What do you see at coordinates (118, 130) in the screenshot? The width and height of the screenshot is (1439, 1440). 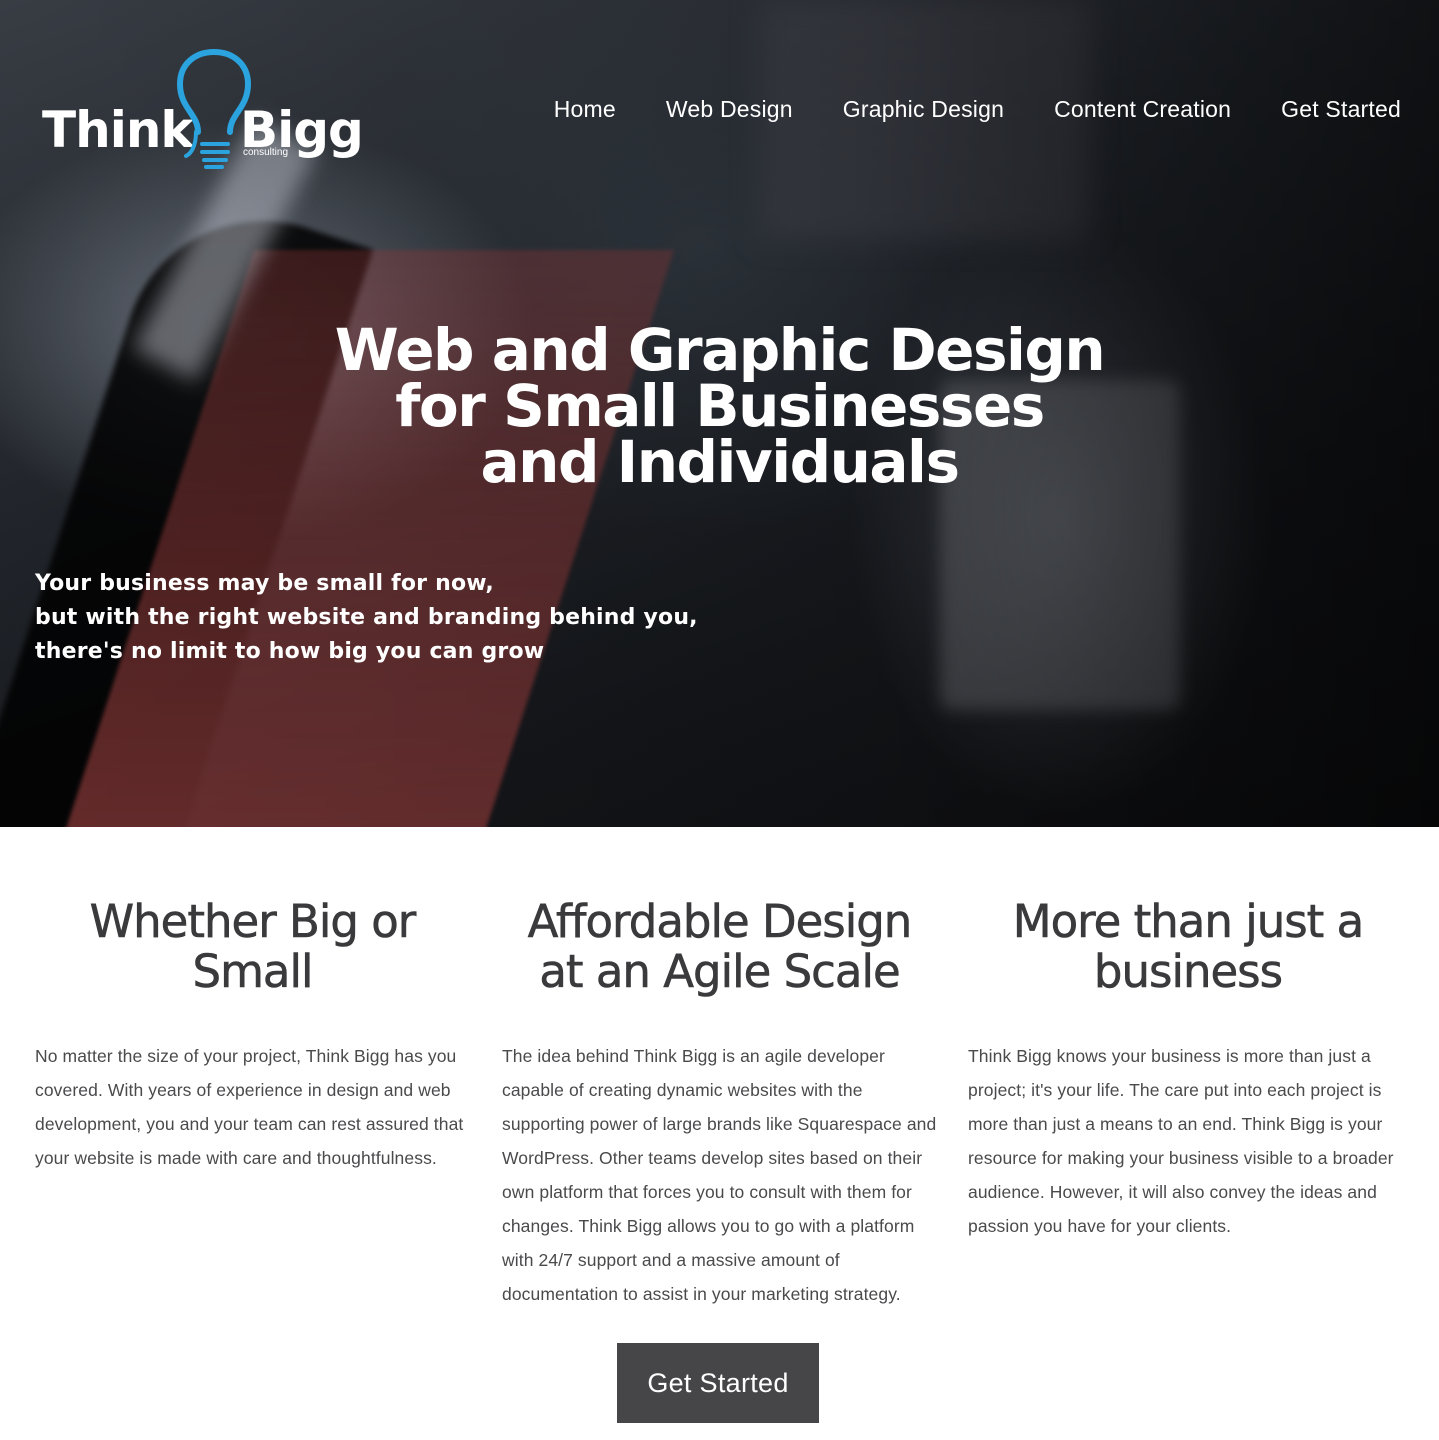 I see `logo-word-think: Think` at bounding box center [118, 130].